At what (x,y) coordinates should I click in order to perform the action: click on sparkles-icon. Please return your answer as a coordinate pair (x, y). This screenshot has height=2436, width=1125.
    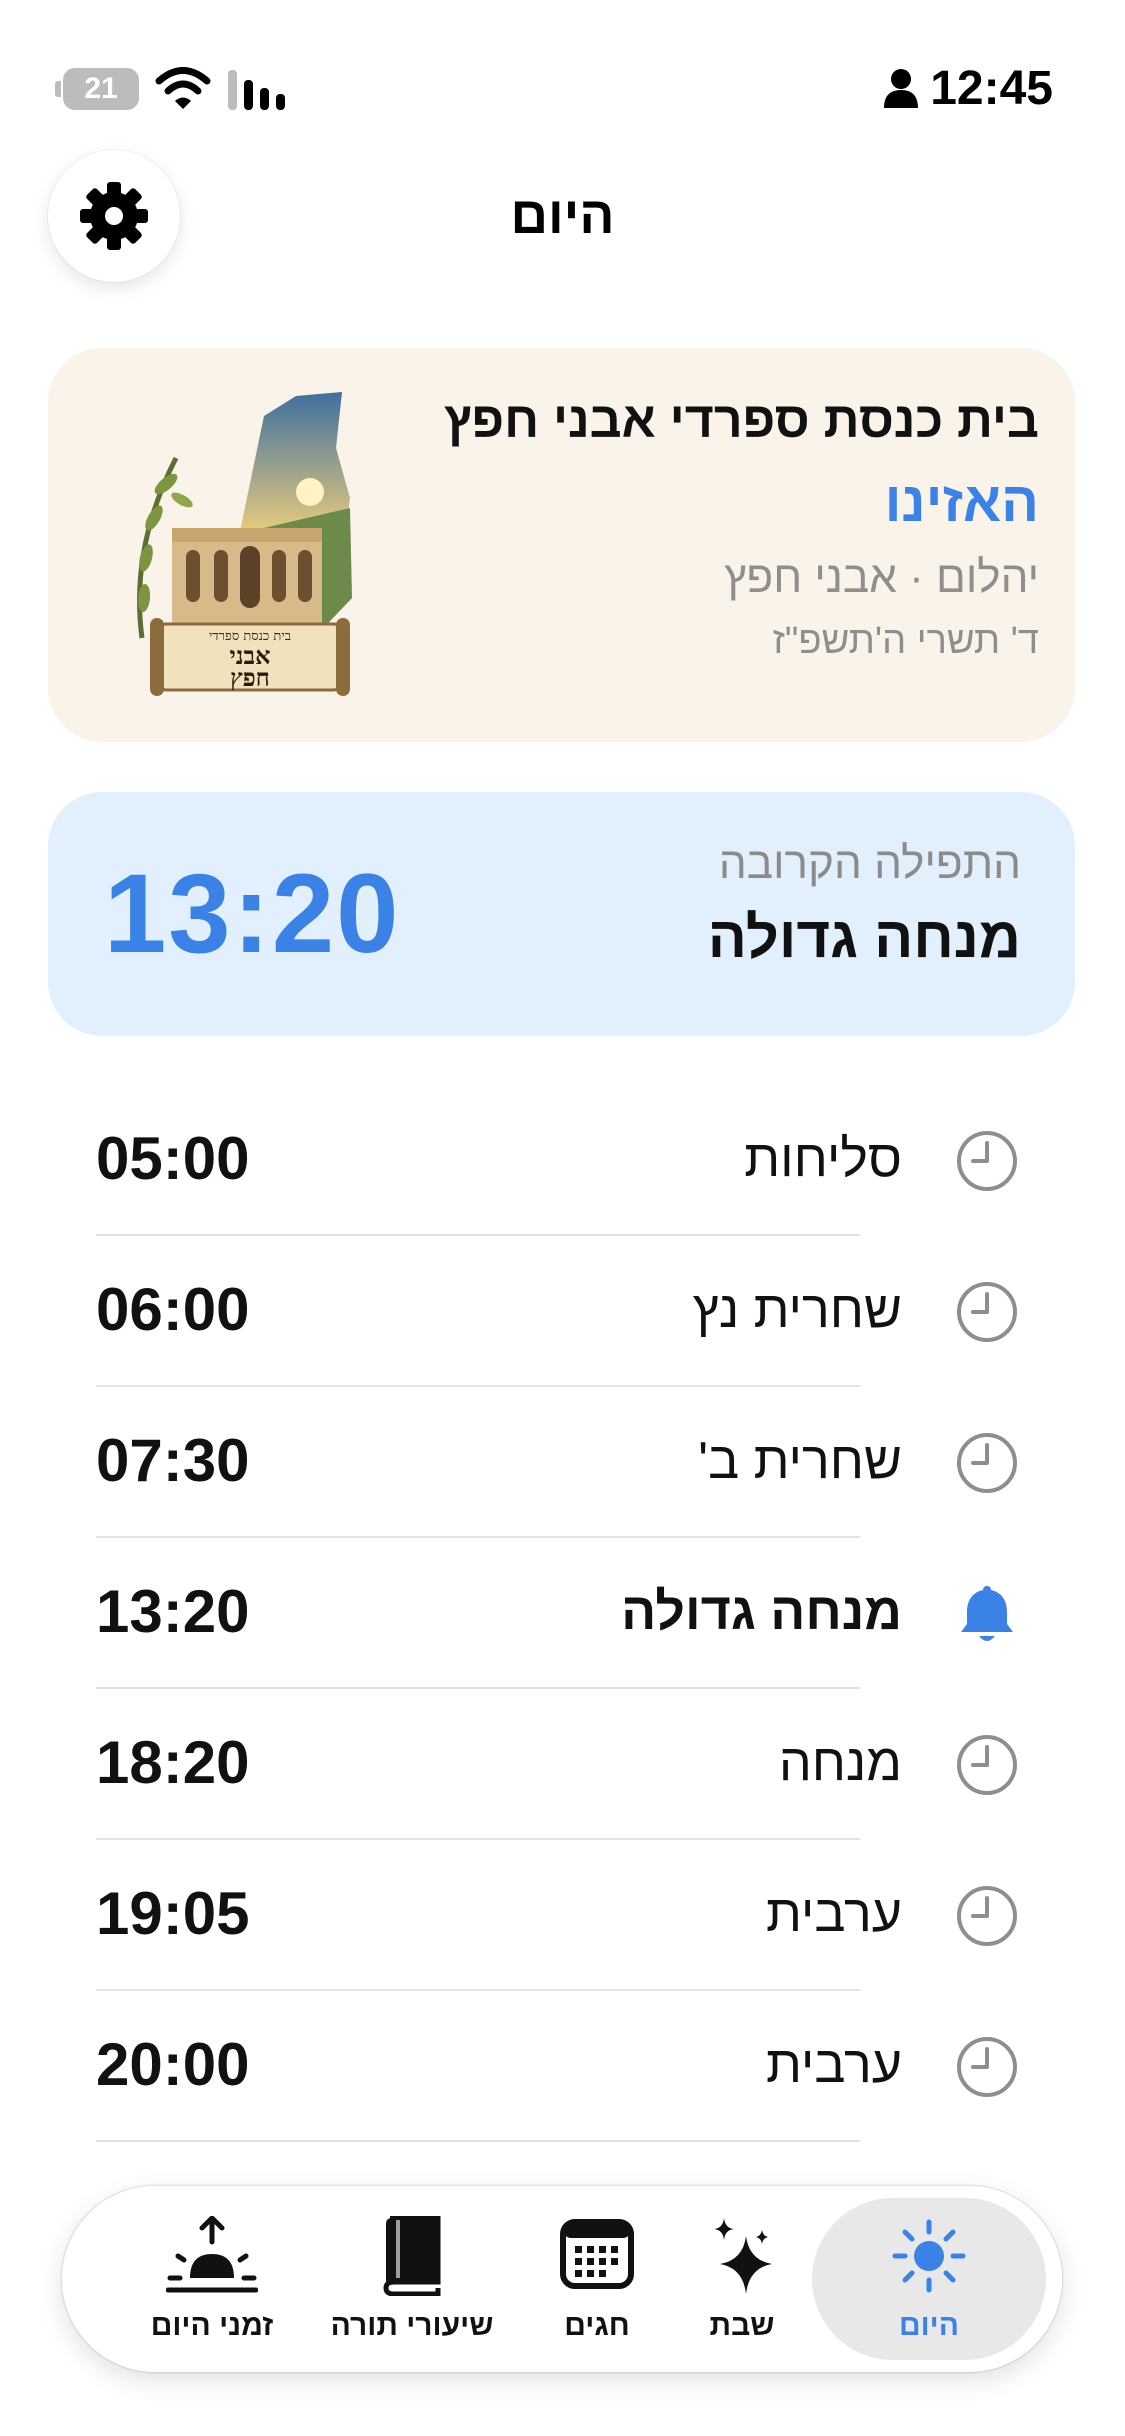
    Looking at the image, I should click on (743, 2256).